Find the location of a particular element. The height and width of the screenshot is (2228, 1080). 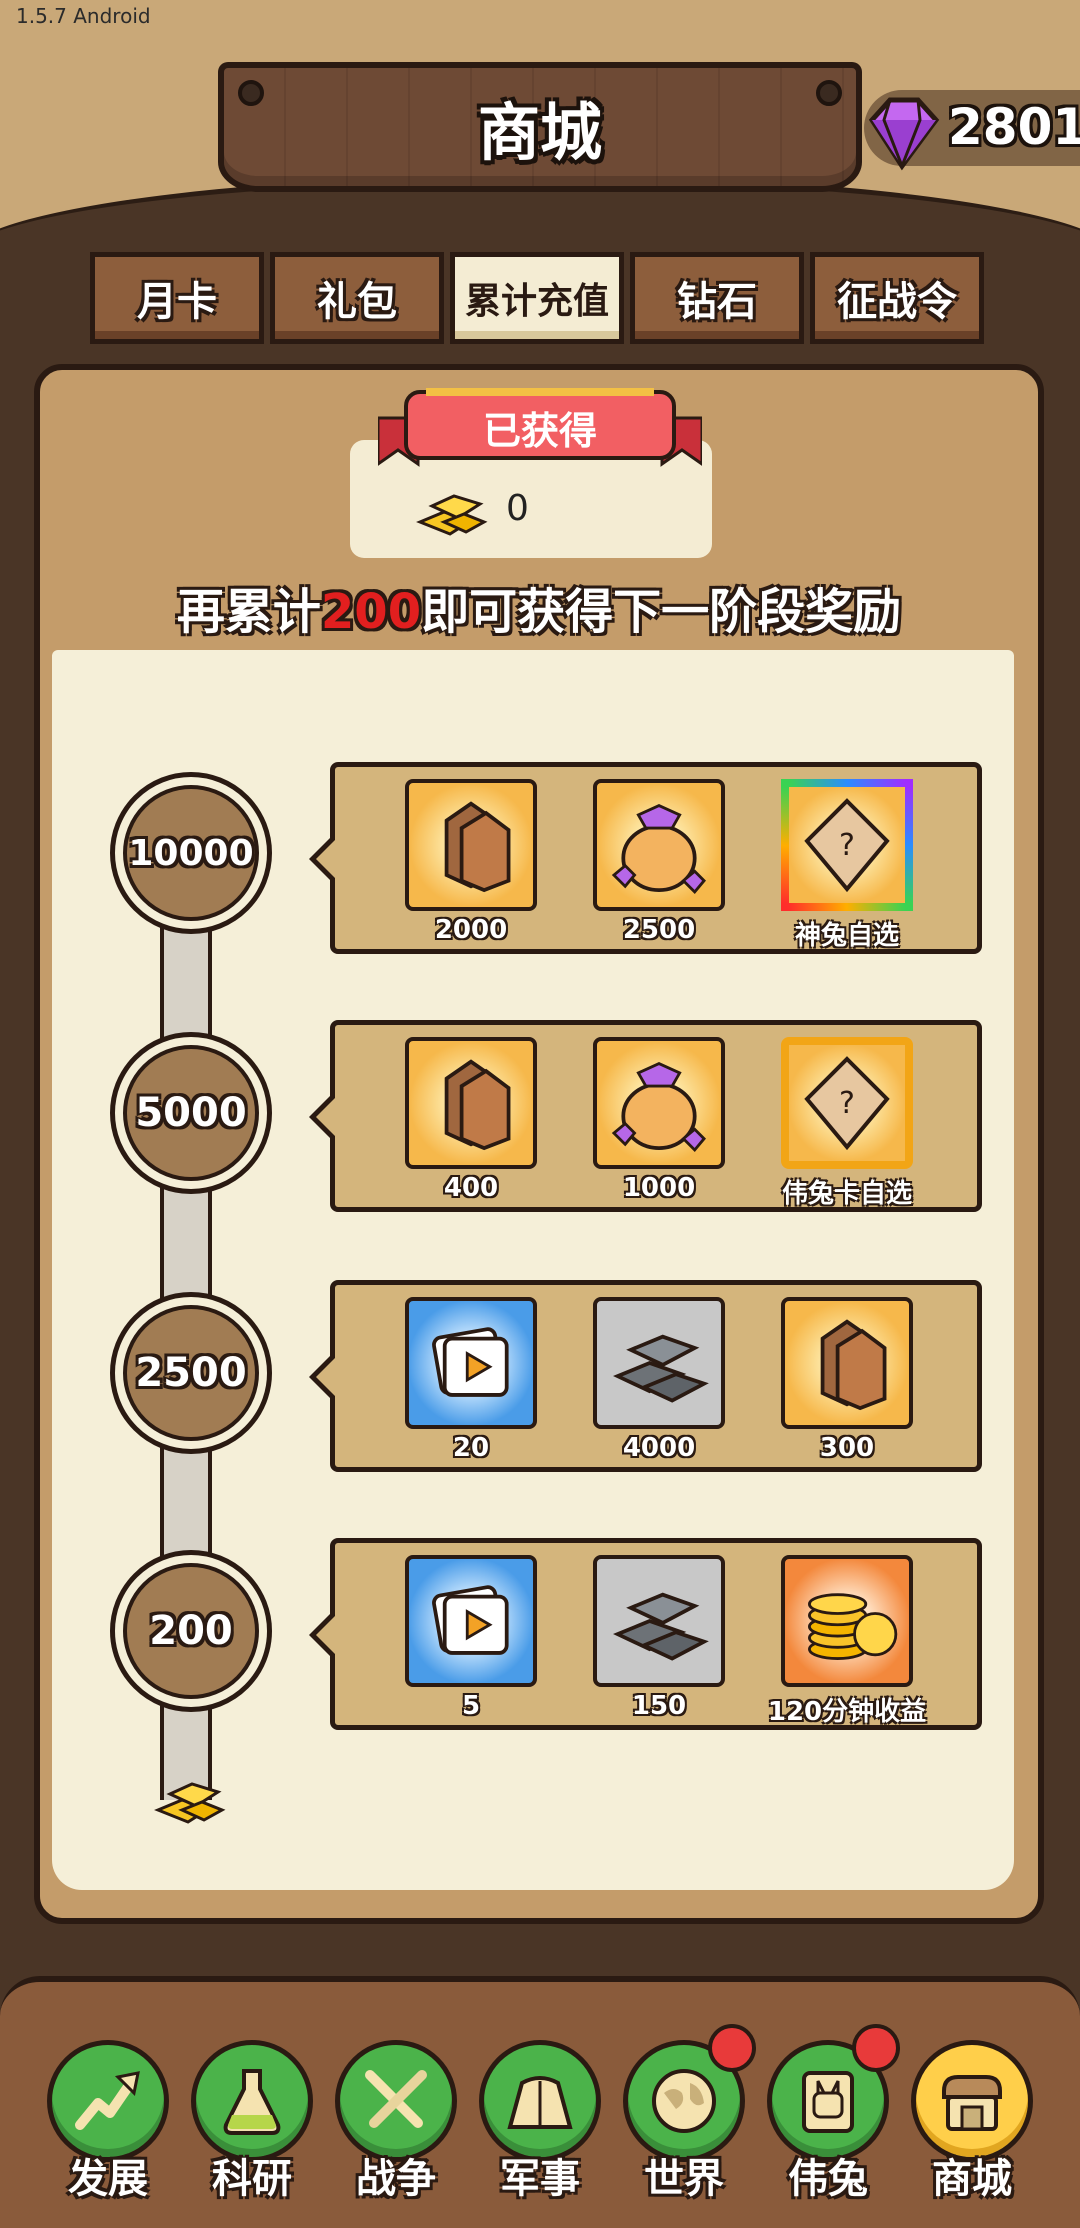

reward-item: ? 神兔自选 is located at coordinates (847, 865).